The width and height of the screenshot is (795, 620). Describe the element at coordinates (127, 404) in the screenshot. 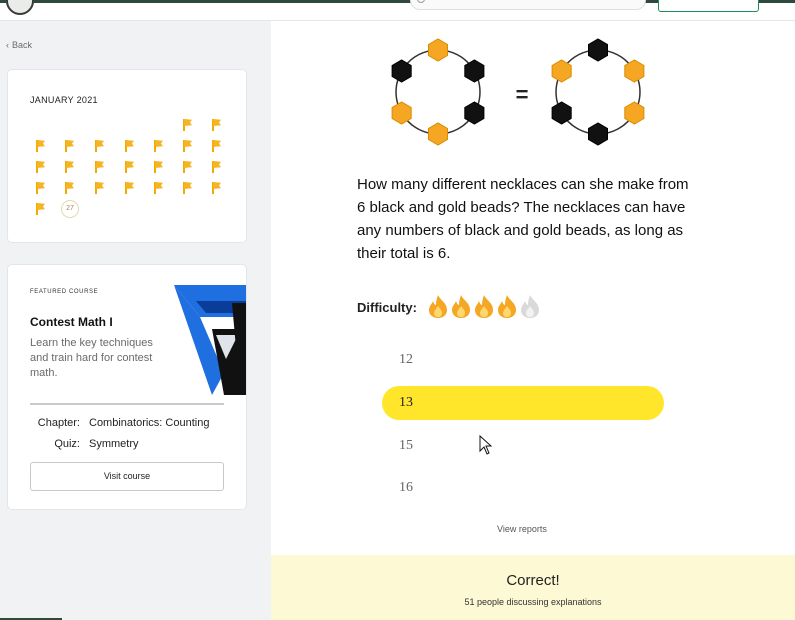

I see `course-divider` at that location.